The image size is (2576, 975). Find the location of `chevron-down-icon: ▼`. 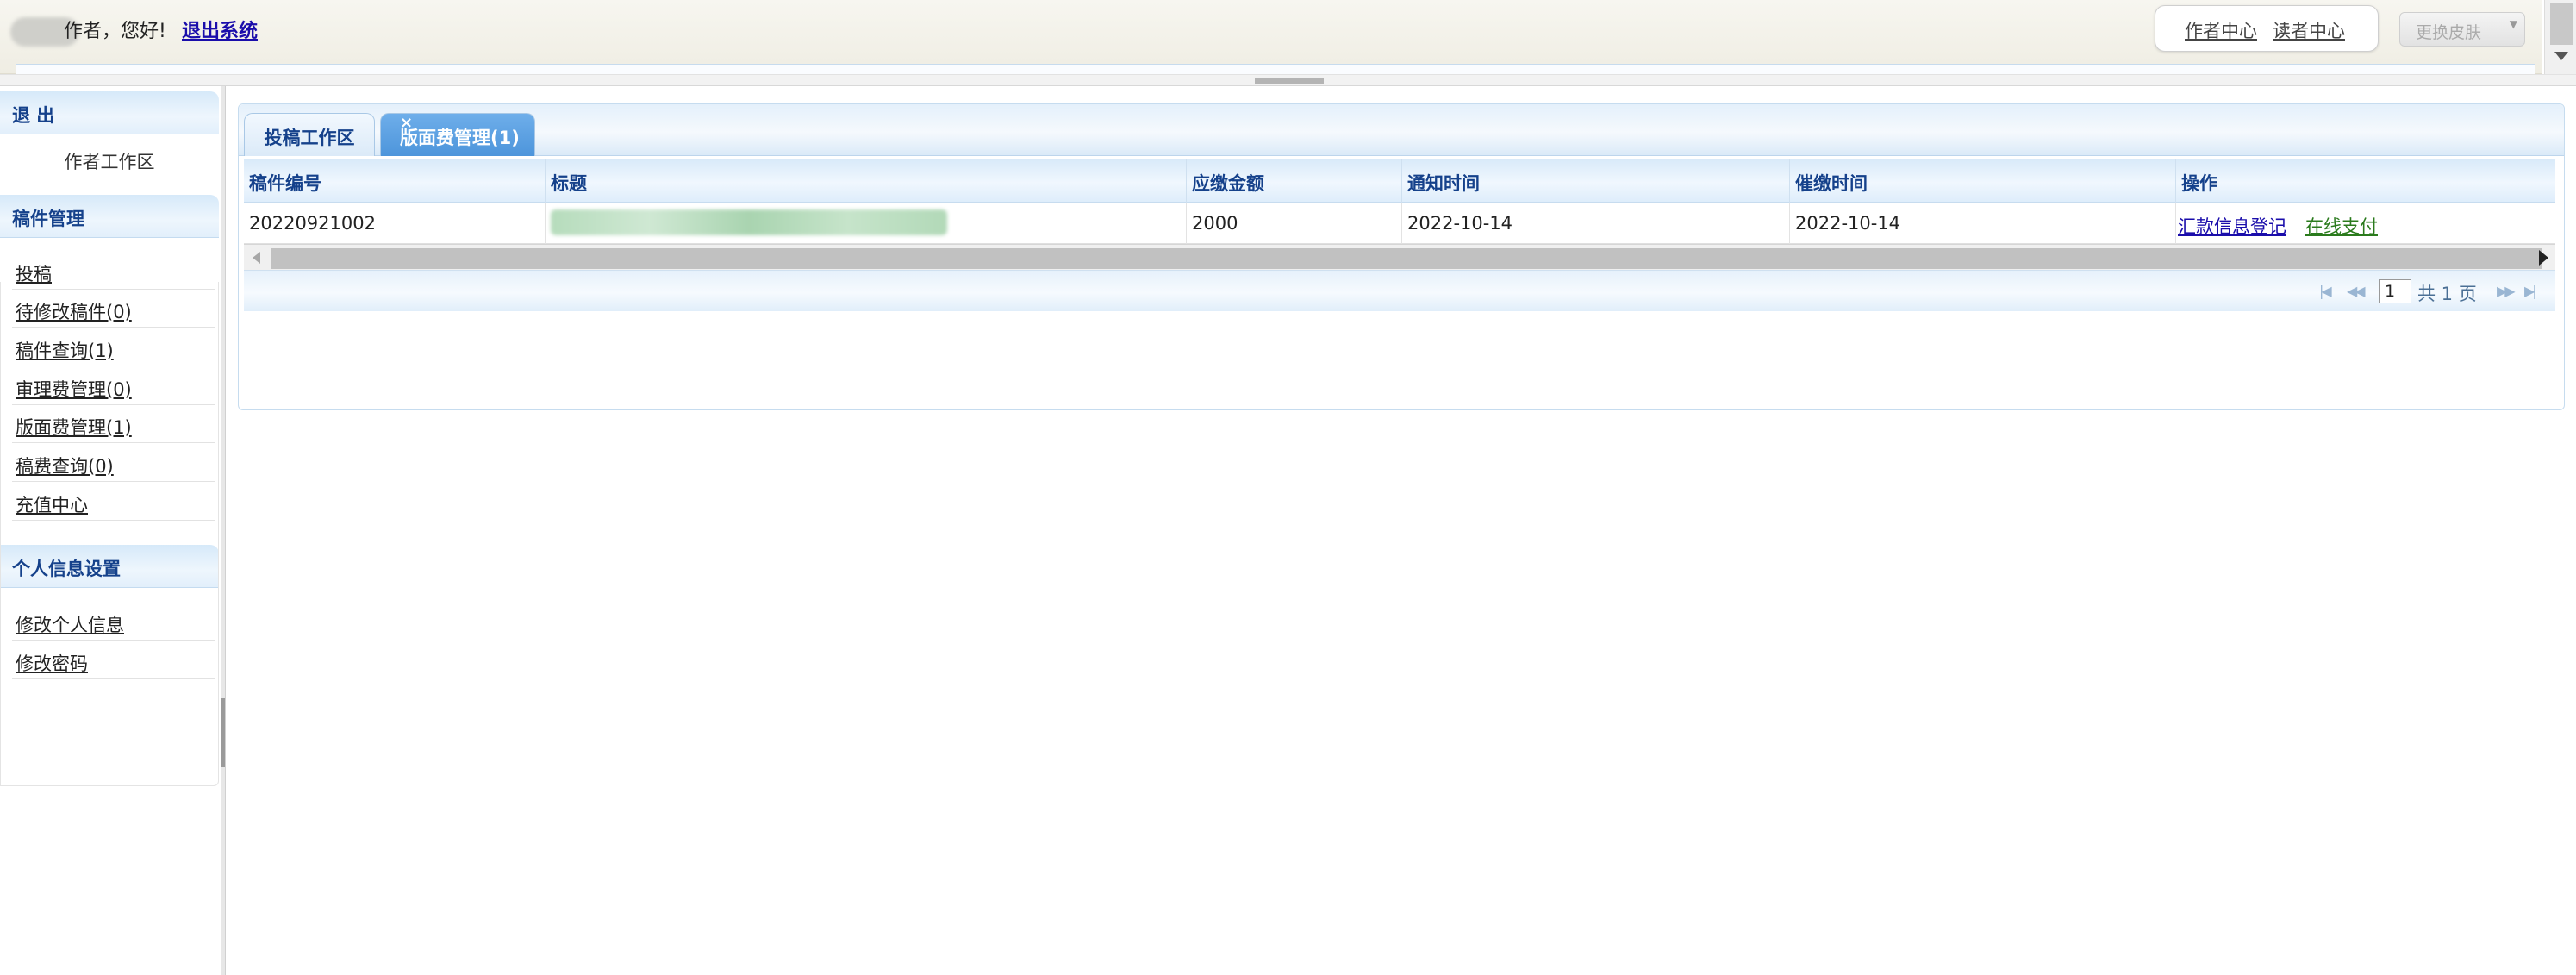

chevron-down-icon: ▼ is located at coordinates (2513, 24).